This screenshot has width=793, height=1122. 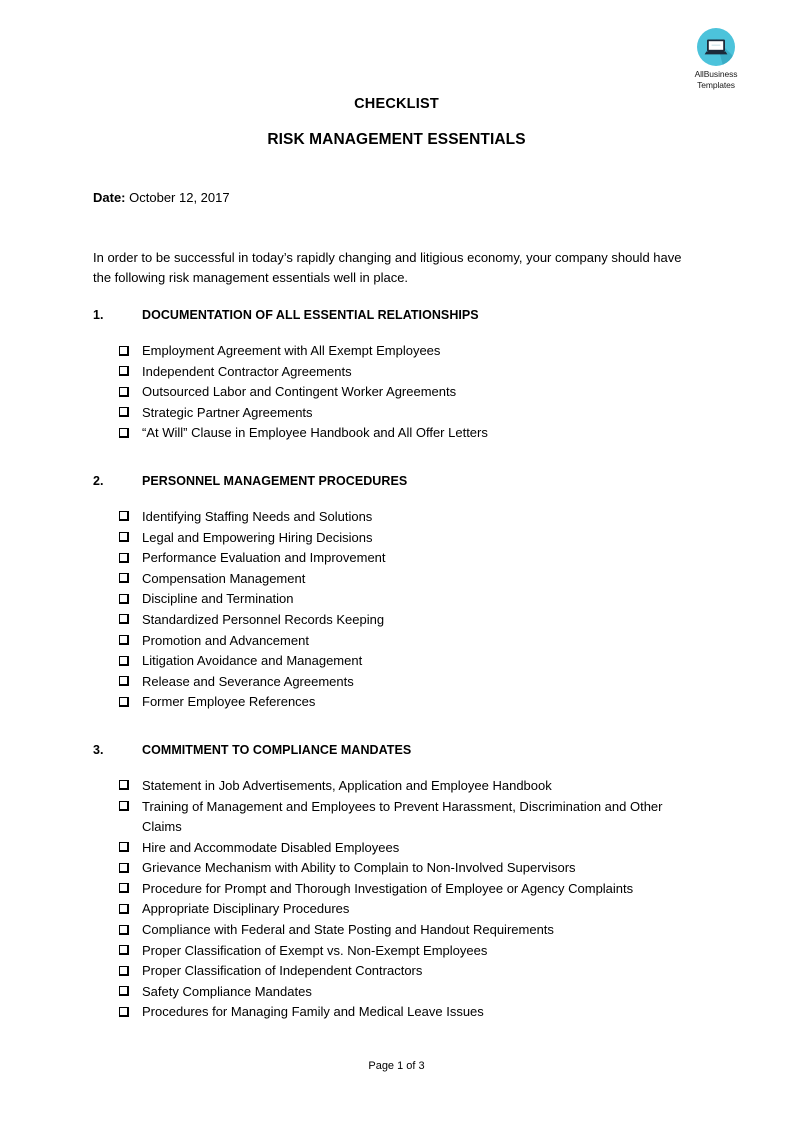 I want to click on checklist-item-label: Discipline and Termination, so click(x=218, y=599).